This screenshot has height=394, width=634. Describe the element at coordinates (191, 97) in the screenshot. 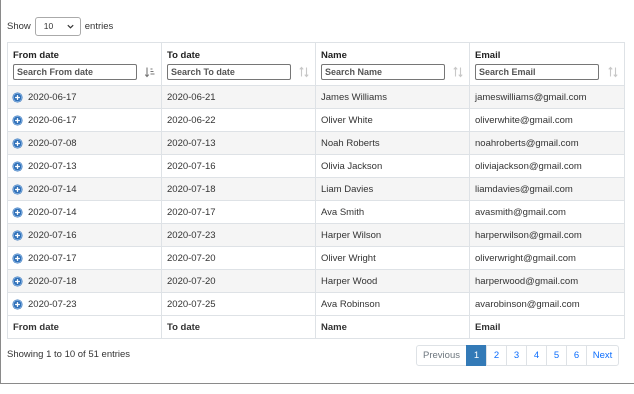

I see `cell-text: 2020-06-21` at that location.